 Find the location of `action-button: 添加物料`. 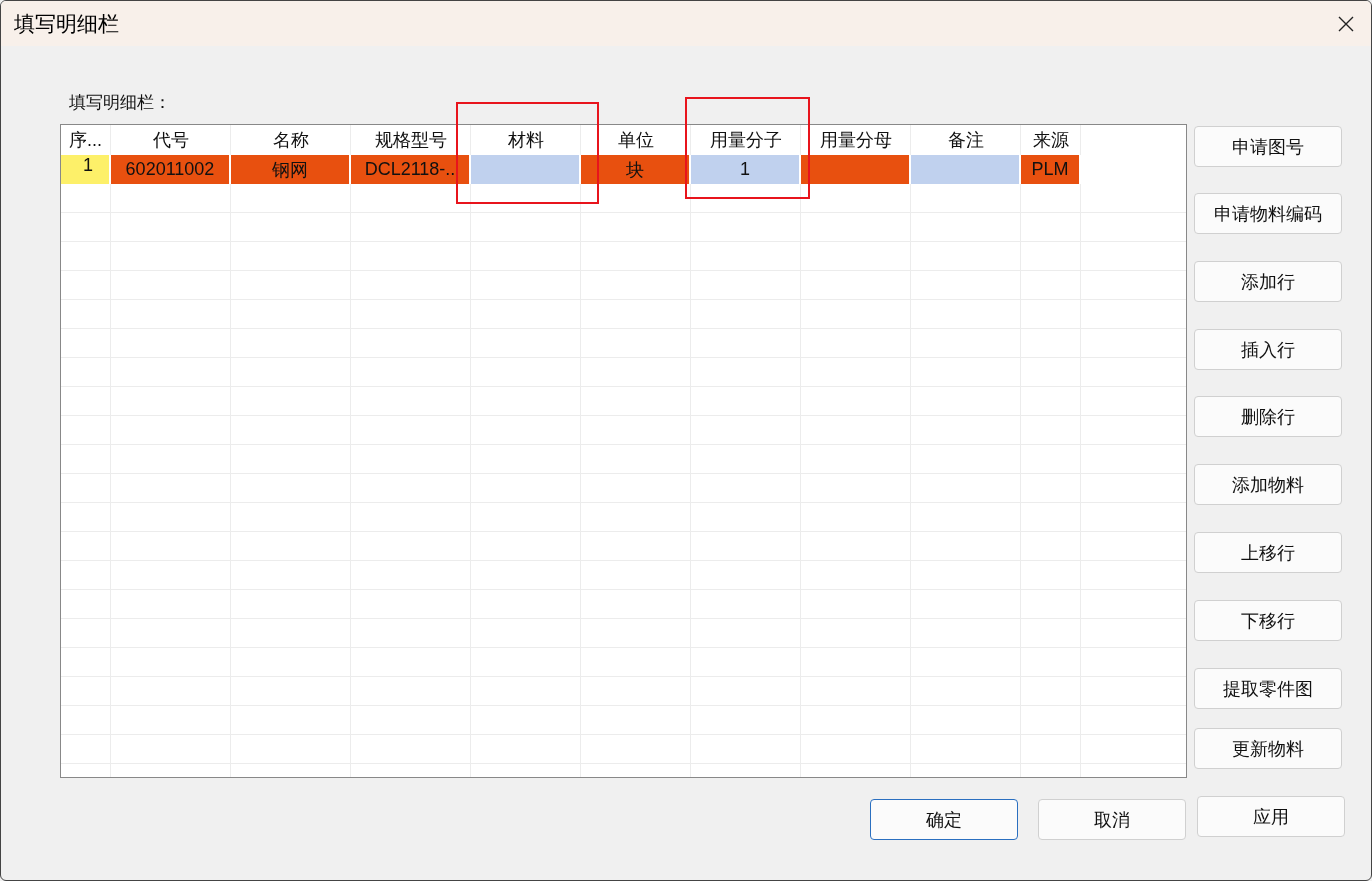

action-button: 添加物料 is located at coordinates (1268, 484).